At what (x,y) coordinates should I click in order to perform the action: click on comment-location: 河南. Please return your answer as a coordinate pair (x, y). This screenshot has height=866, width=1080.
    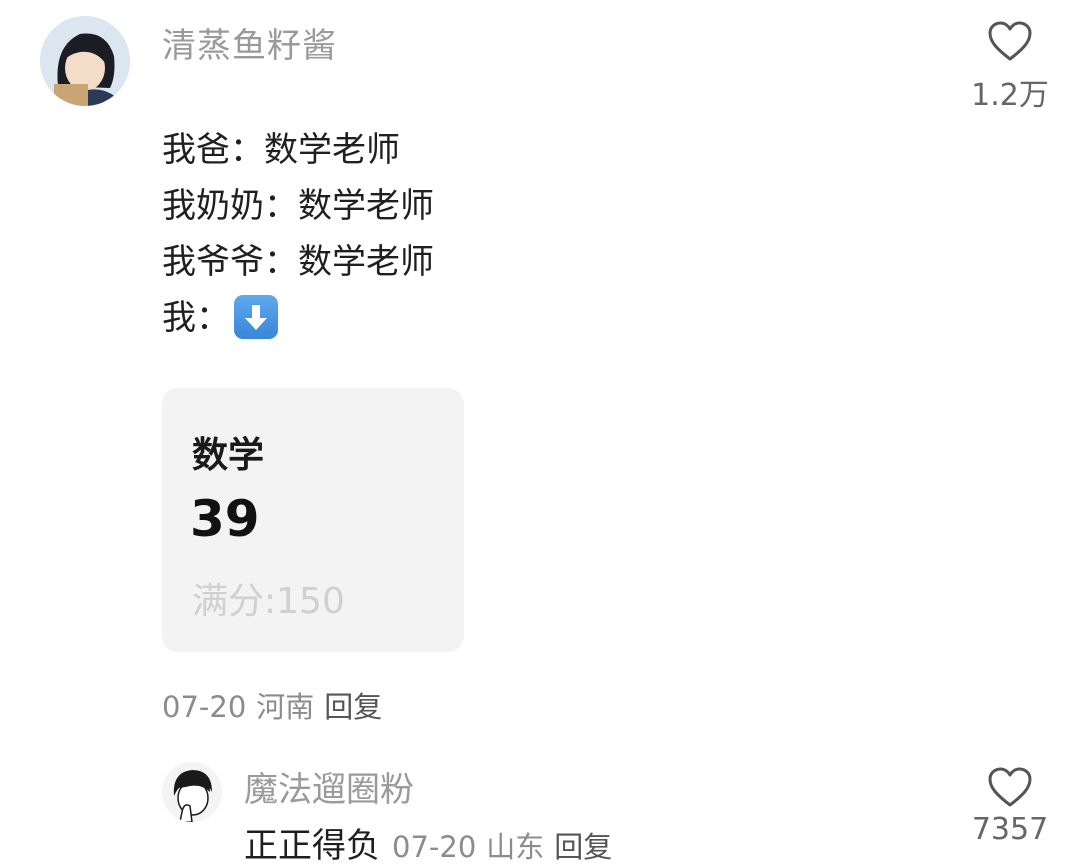
    Looking at the image, I should click on (285, 707).